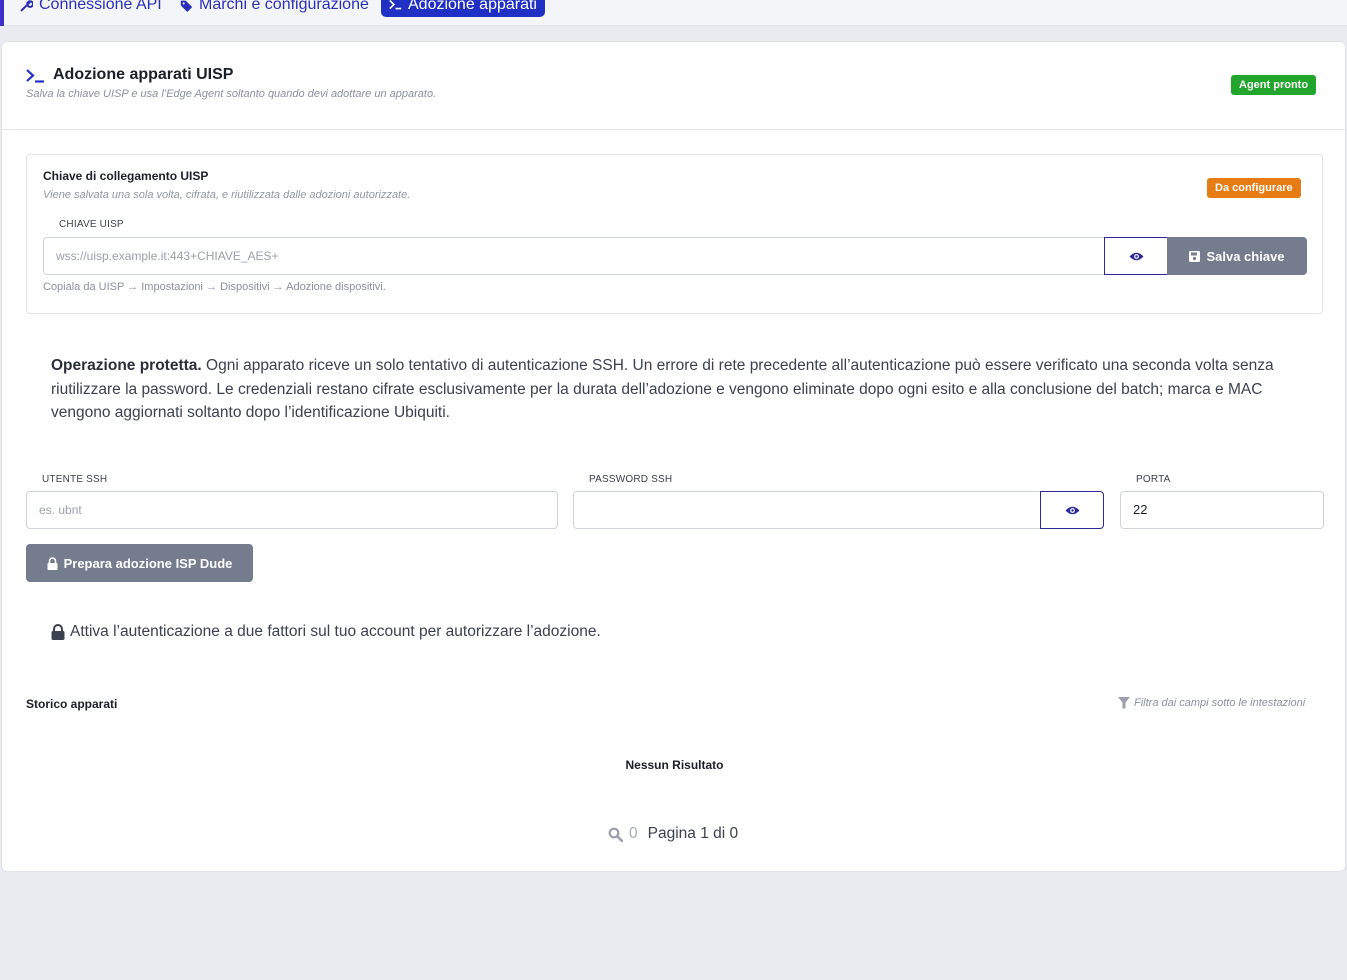 This screenshot has width=1347, height=980. What do you see at coordinates (1254, 188) in the screenshot?
I see `key-status-badge: Da configurare` at bounding box center [1254, 188].